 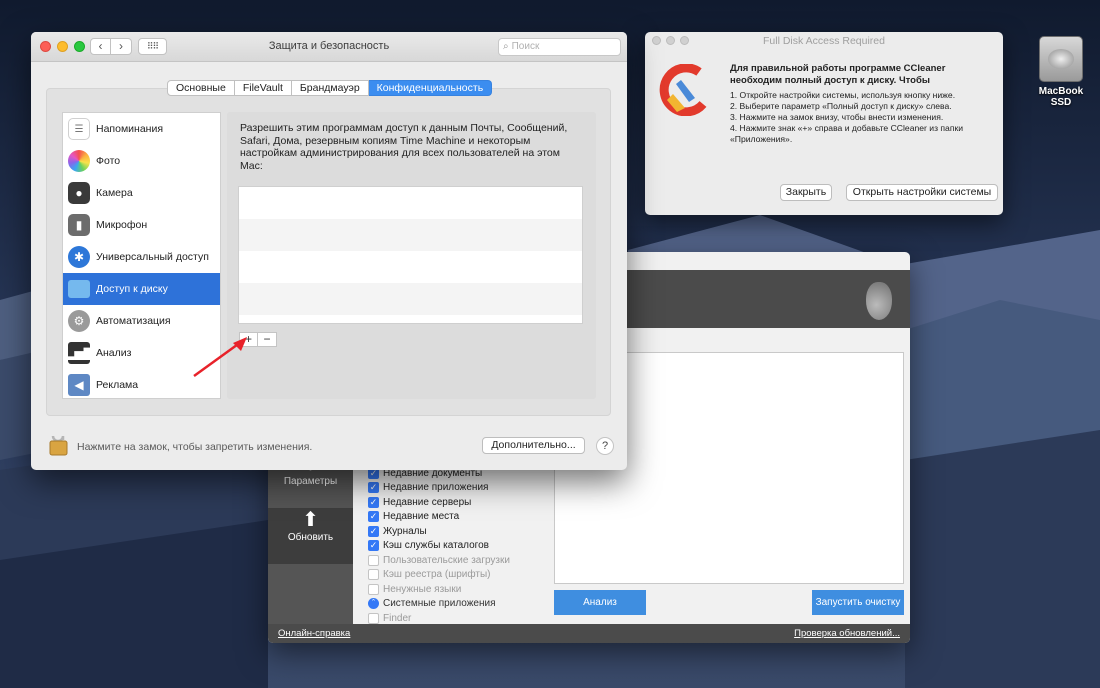 What do you see at coordinates (141, 289) in the screenshot?
I see `sidebar-item-full-disk-access: Доступ к диску` at bounding box center [141, 289].